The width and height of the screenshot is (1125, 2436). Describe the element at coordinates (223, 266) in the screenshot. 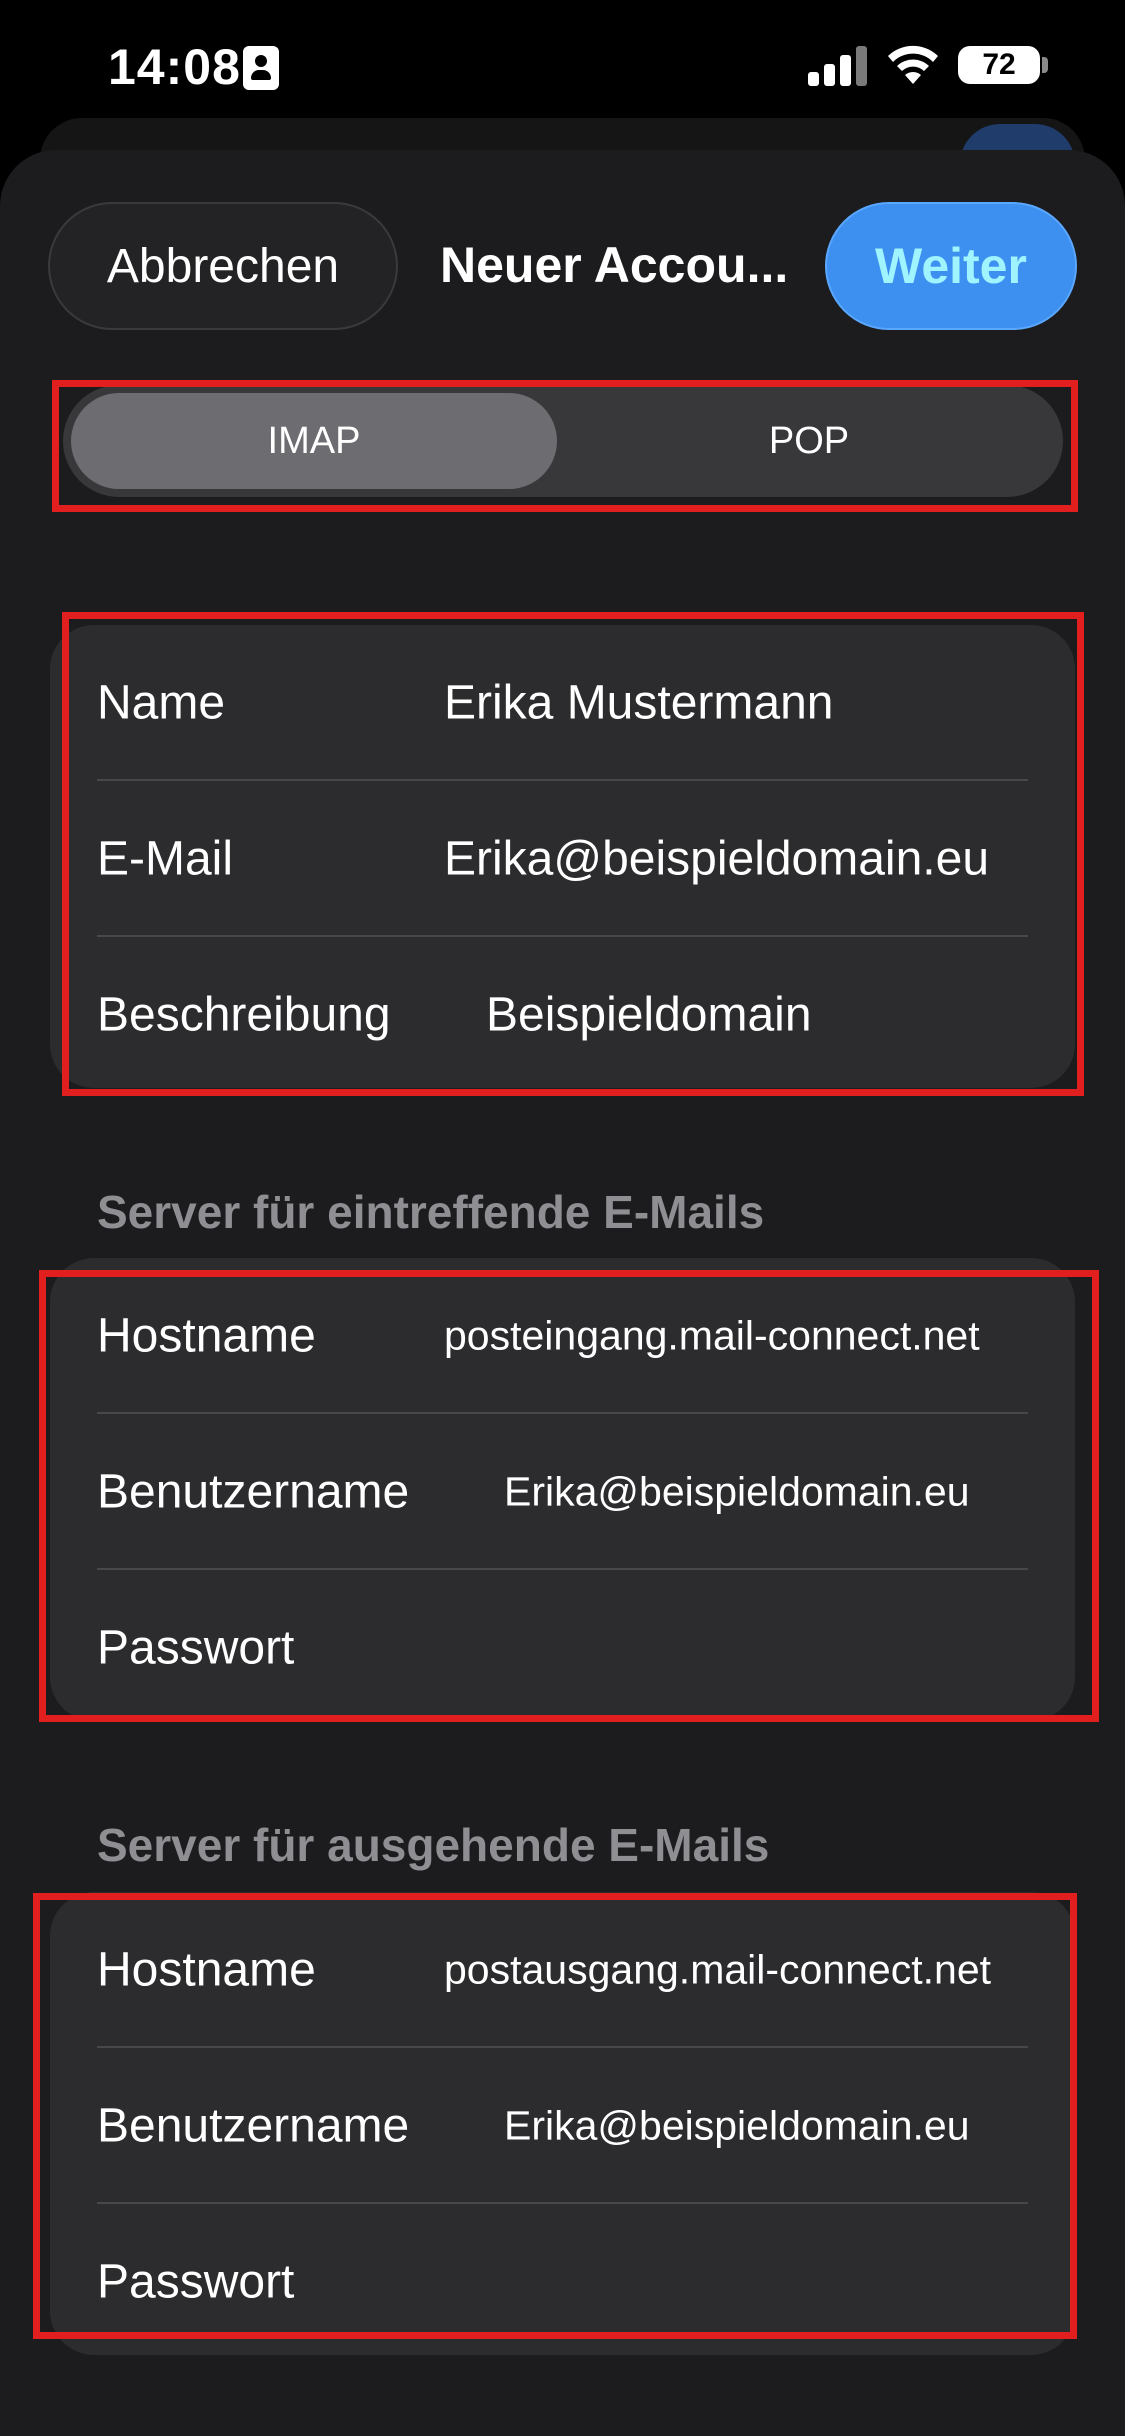

I see `cancel-button: Abbrechen` at that location.